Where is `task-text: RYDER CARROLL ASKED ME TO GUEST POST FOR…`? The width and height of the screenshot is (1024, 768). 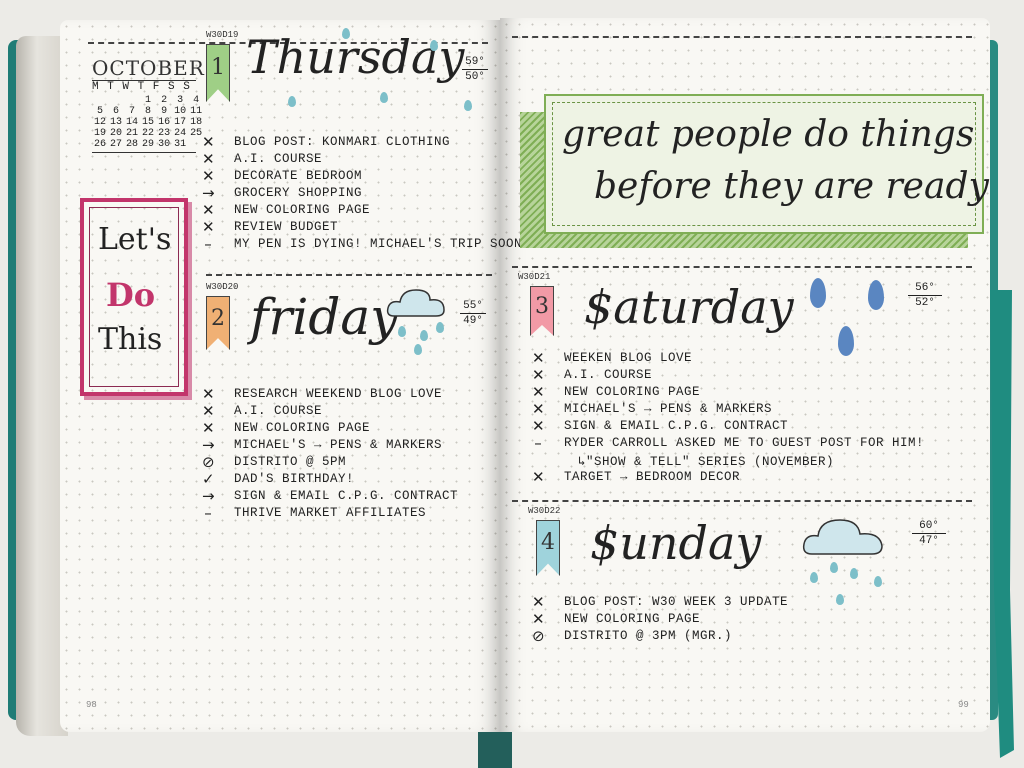 task-text: RYDER CARROLL ASKED ME TO GUEST POST FOR… is located at coordinates (744, 443).